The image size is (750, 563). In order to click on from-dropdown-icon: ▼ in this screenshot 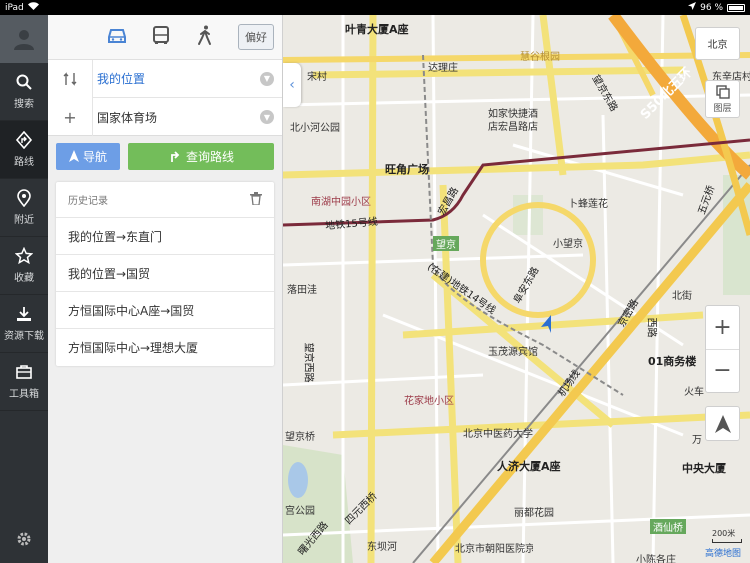, I will do `click(267, 78)`.